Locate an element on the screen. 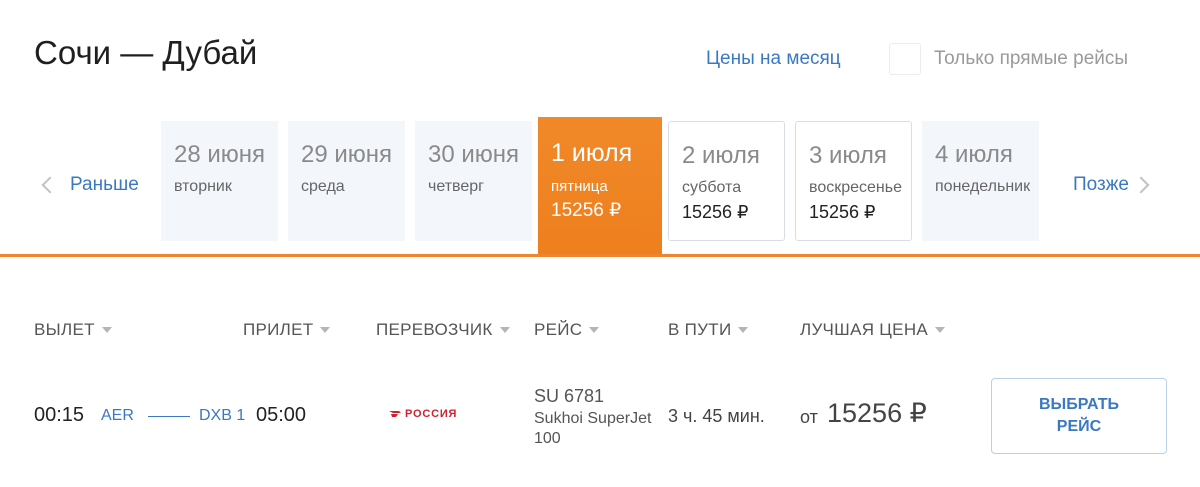 The height and width of the screenshot is (487, 1200). rossiya-logo-icon is located at coordinates (395, 414).